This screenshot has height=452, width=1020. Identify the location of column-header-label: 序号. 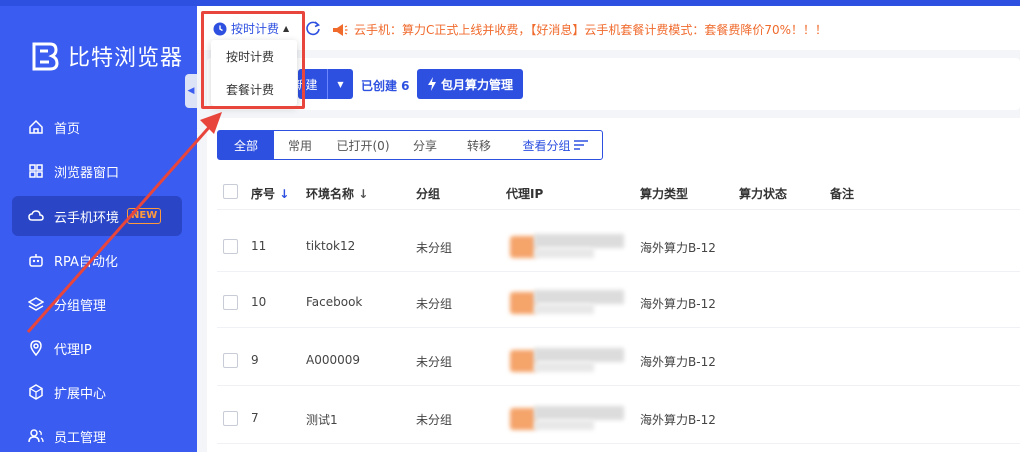
(263, 194).